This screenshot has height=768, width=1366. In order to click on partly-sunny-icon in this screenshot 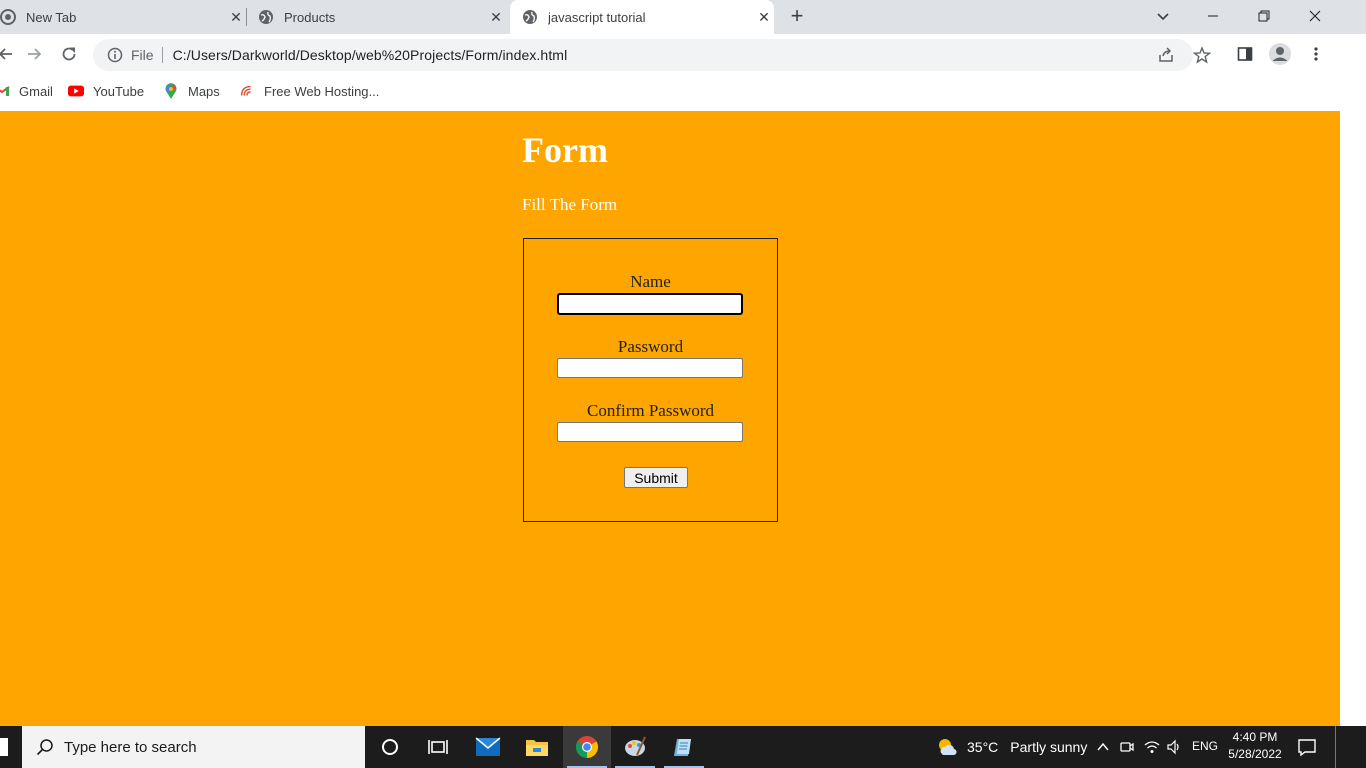, I will do `click(948, 747)`.